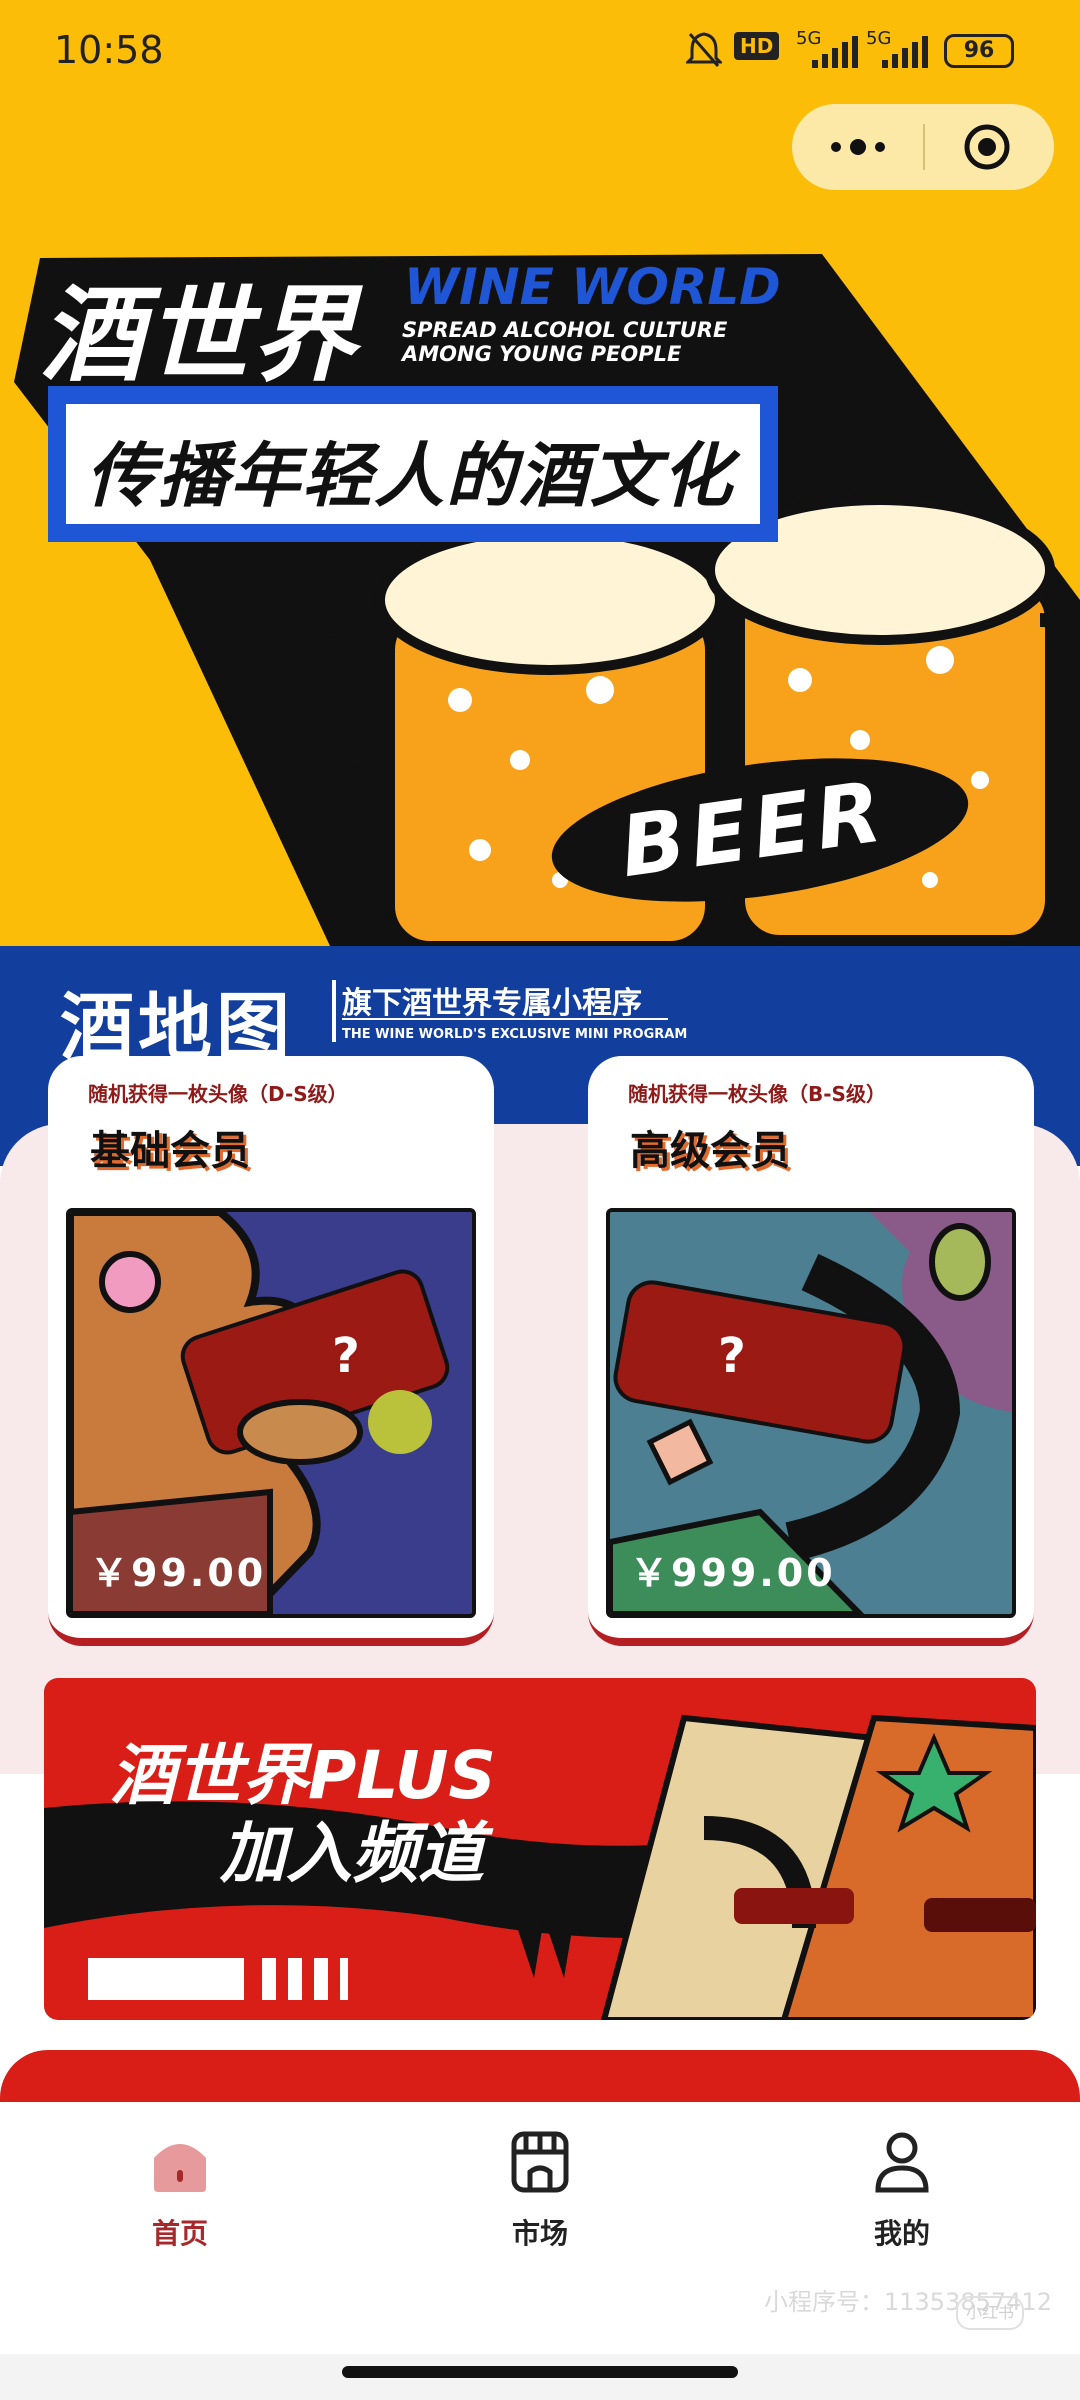 This screenshot has width=1080, height=2400. What do you see at coordinates (710, 1151) in the screenshot?
I see `card-title: 高级会员` at bounding box center [710, 1151].